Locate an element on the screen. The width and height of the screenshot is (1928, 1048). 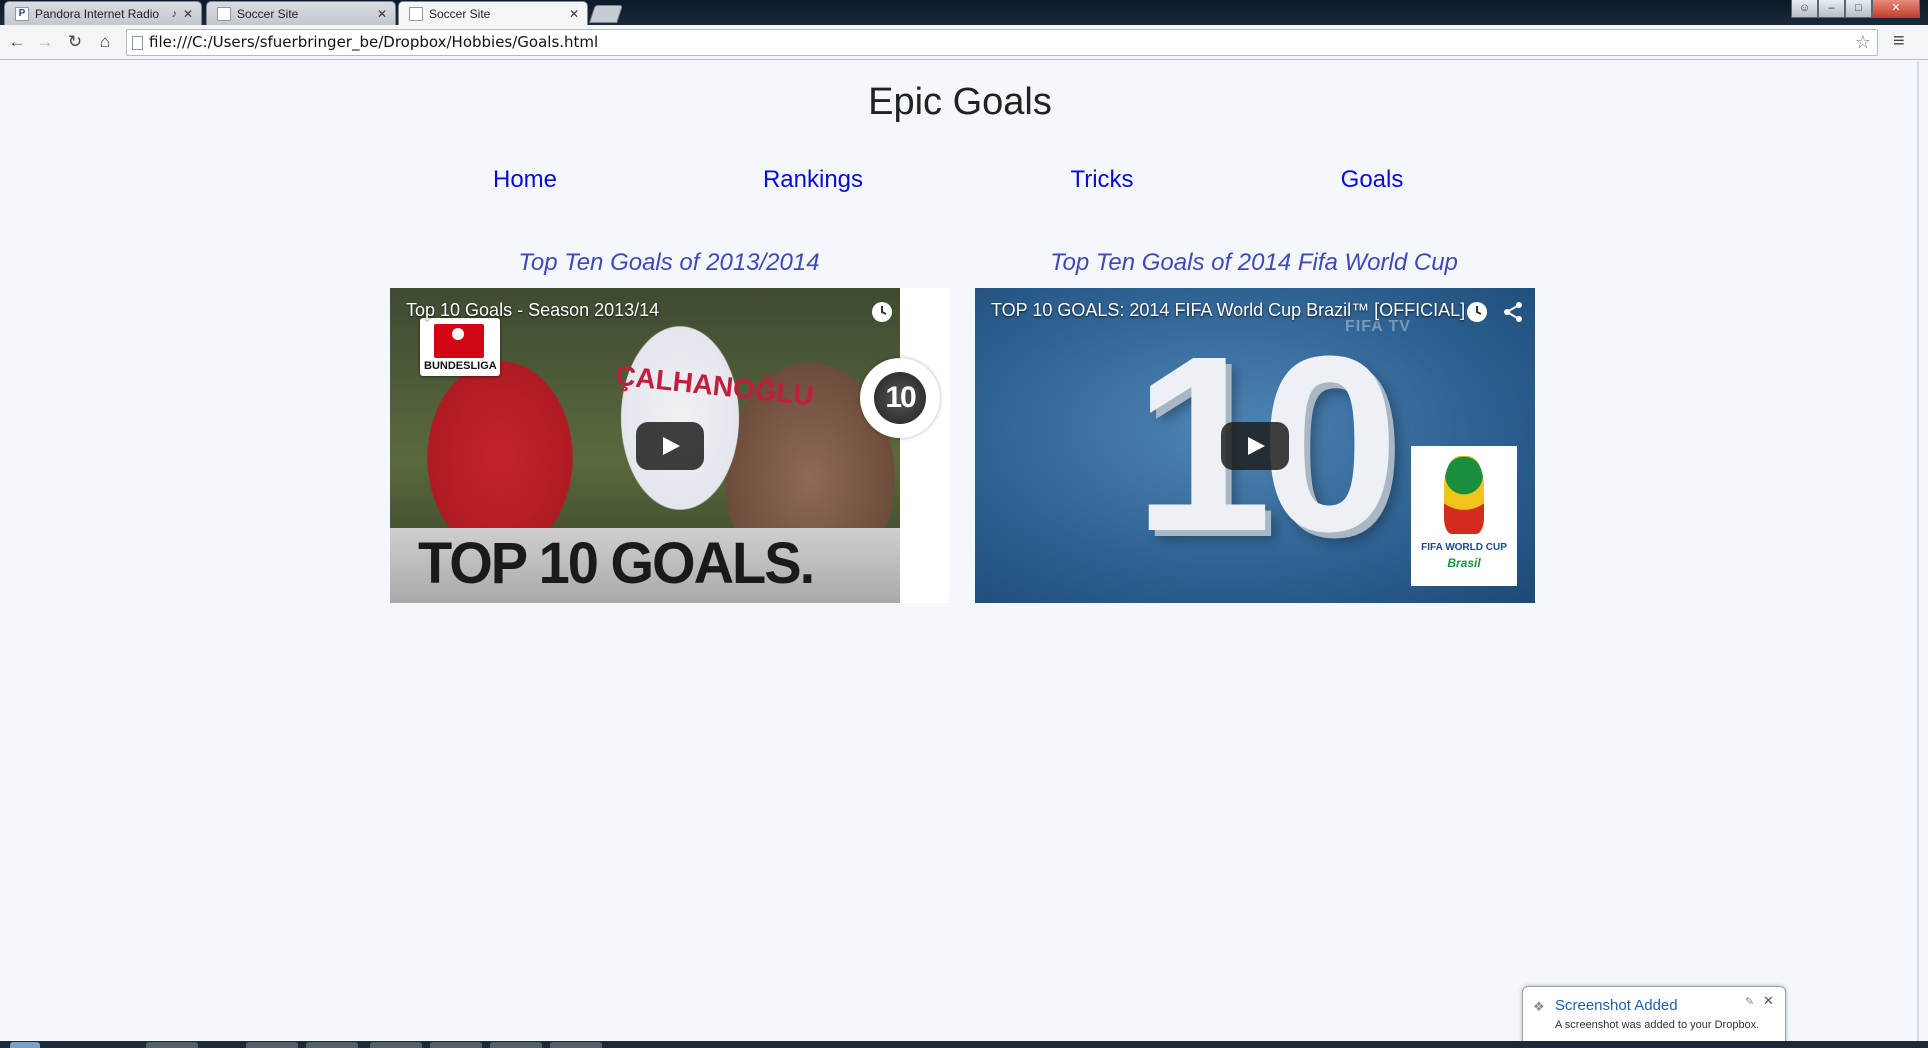
badge-number: 10 is located at coordinates (900, 398).